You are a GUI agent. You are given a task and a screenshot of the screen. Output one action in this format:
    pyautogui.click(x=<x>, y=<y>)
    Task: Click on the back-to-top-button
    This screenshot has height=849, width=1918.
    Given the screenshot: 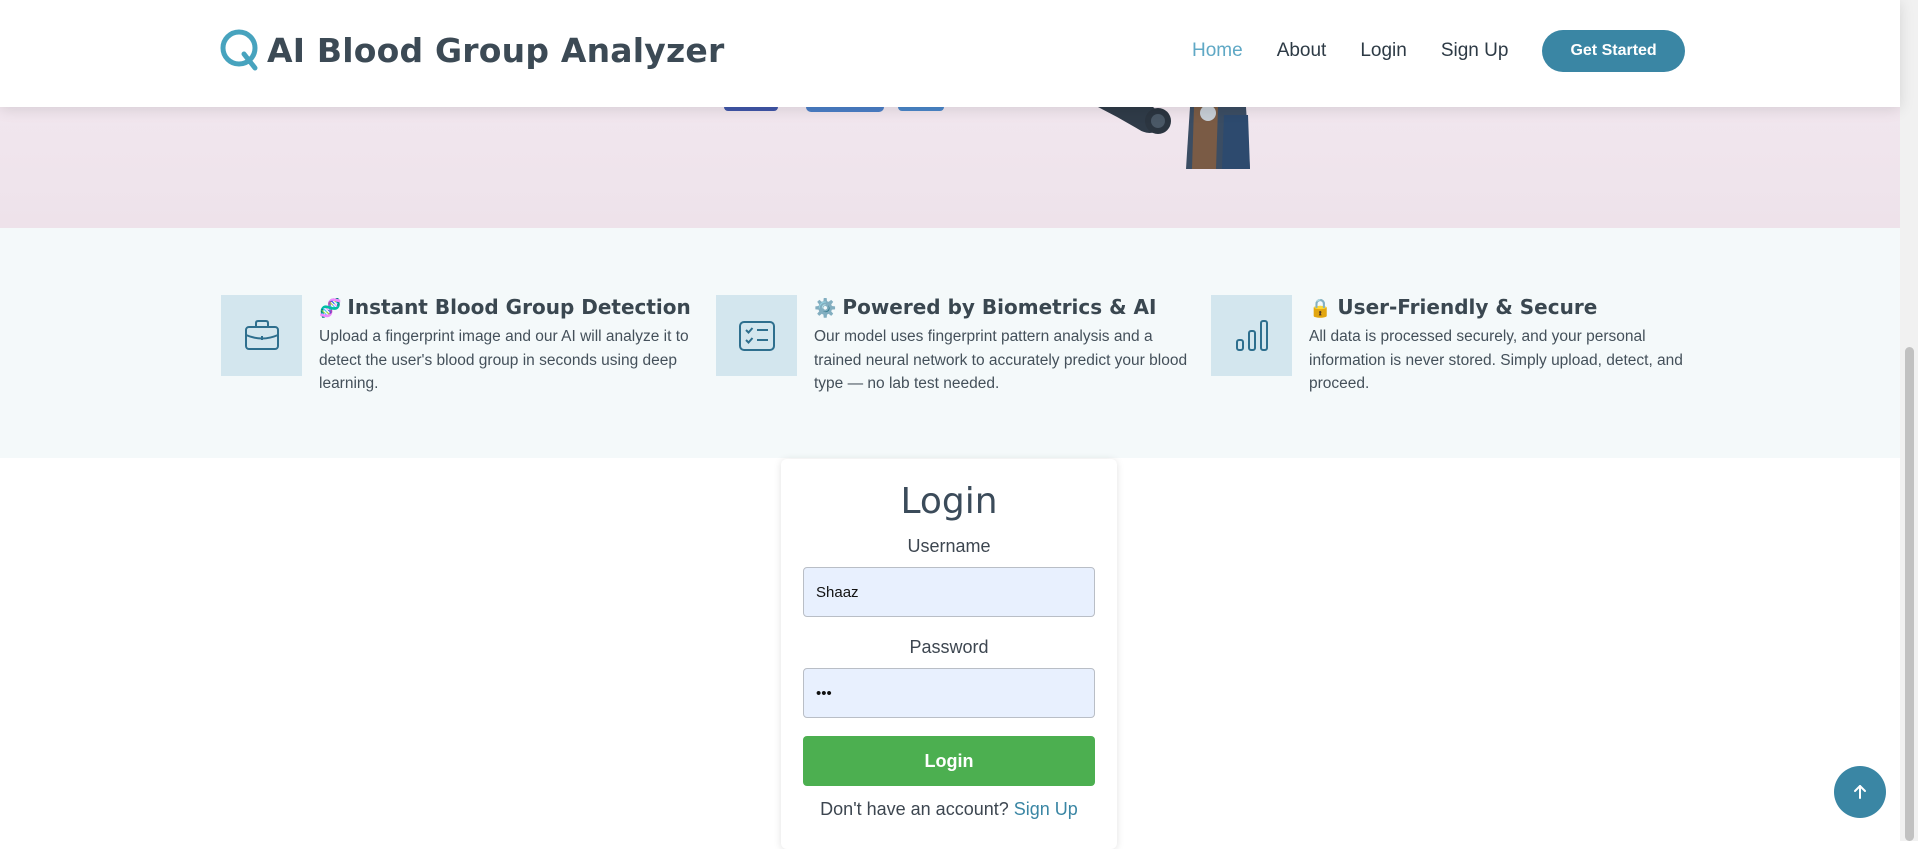 What is the action you would take?
    pyautogui.click(x=1860, y=792)
    